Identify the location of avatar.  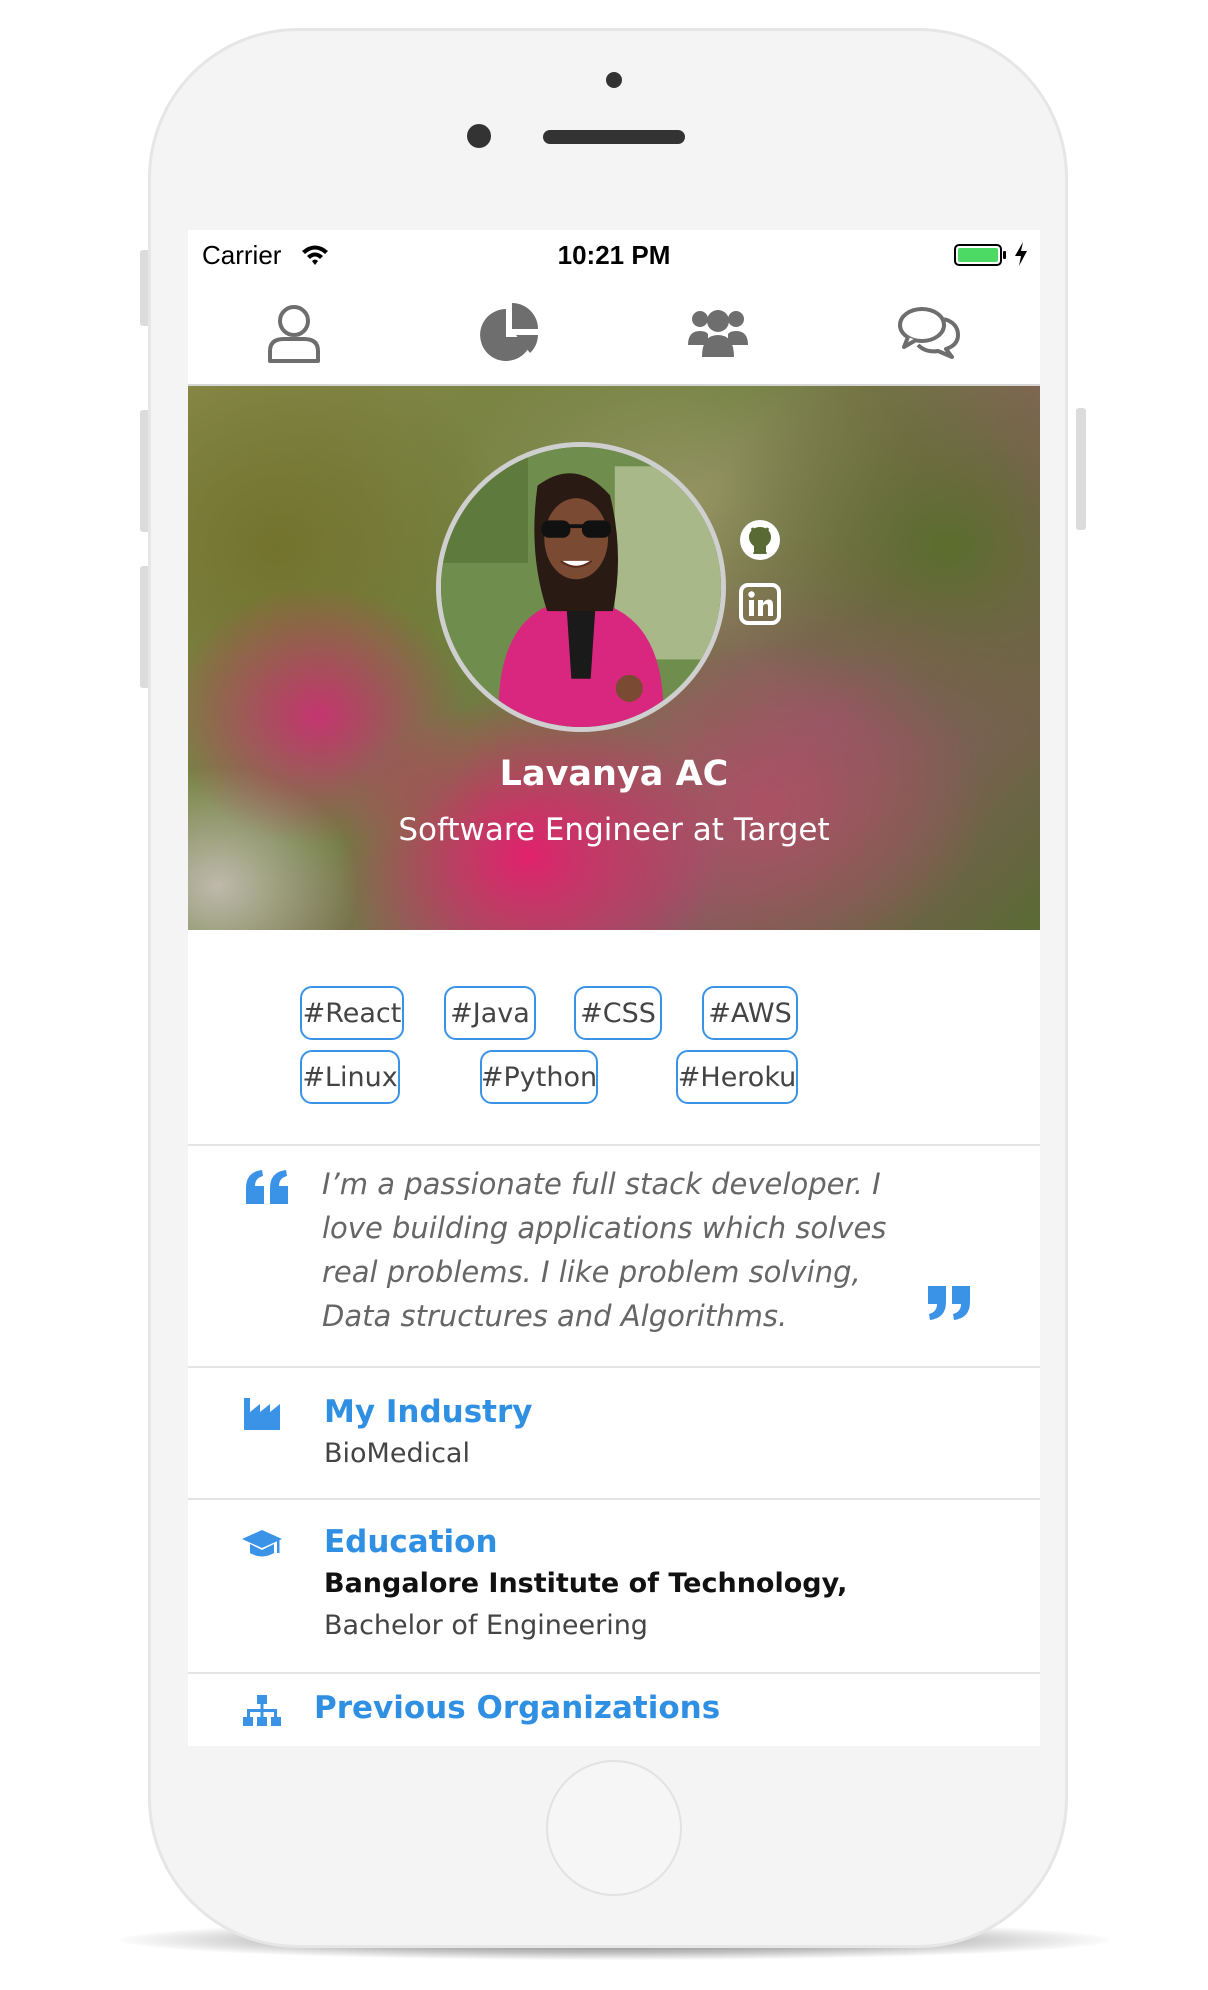
(581, 587).